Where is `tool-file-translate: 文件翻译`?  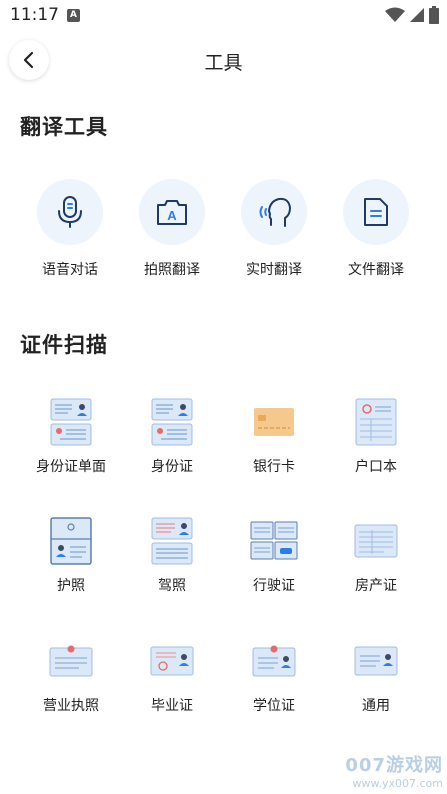 tool-file-translate: 文件翻译 is located at coordinates (376, 229).